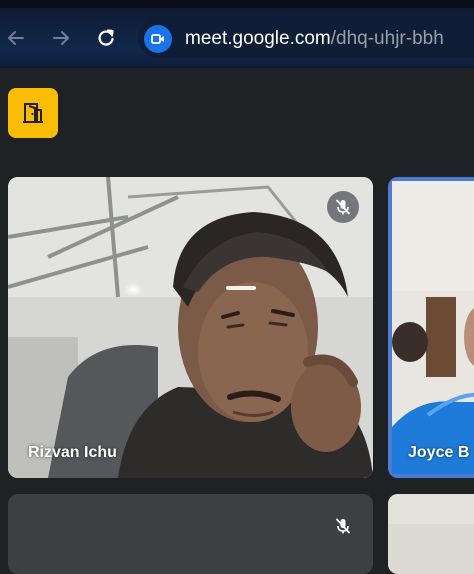  I want to click on window-top-edge, so click(237, 4).